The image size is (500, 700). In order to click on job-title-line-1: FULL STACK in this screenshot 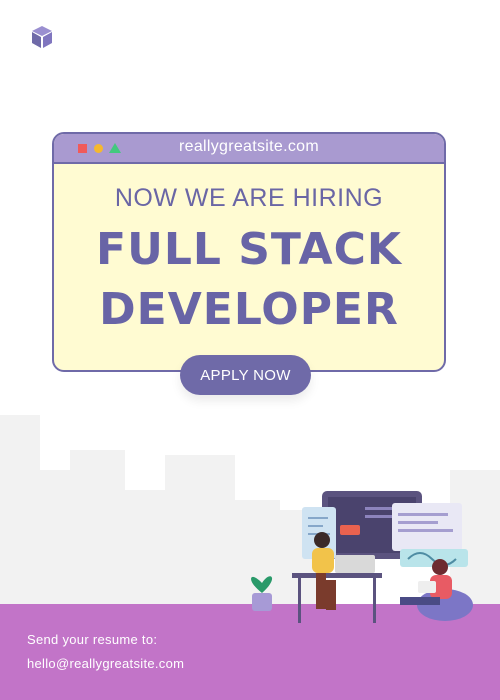, I will do `click(249, 249)`.